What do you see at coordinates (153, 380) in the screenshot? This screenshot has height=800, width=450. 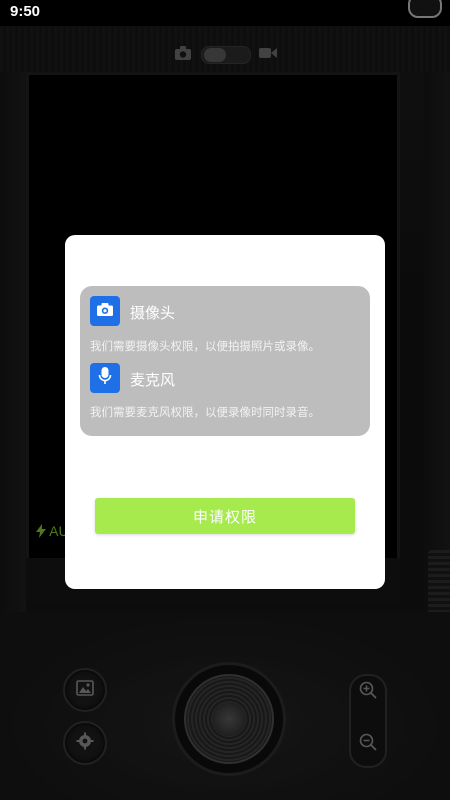 I see `microphone-permission-title: 麦克风` at bounding box center [153, 380].